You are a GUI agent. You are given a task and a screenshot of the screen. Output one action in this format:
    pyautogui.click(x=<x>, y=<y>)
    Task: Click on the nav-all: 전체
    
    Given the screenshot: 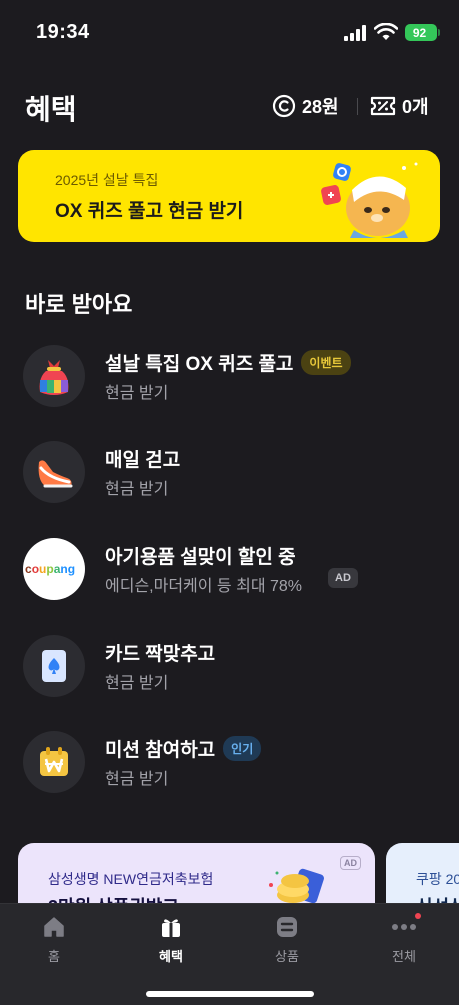 What is the action you would take?
    pyautogui.click(x=404, y=938)
    